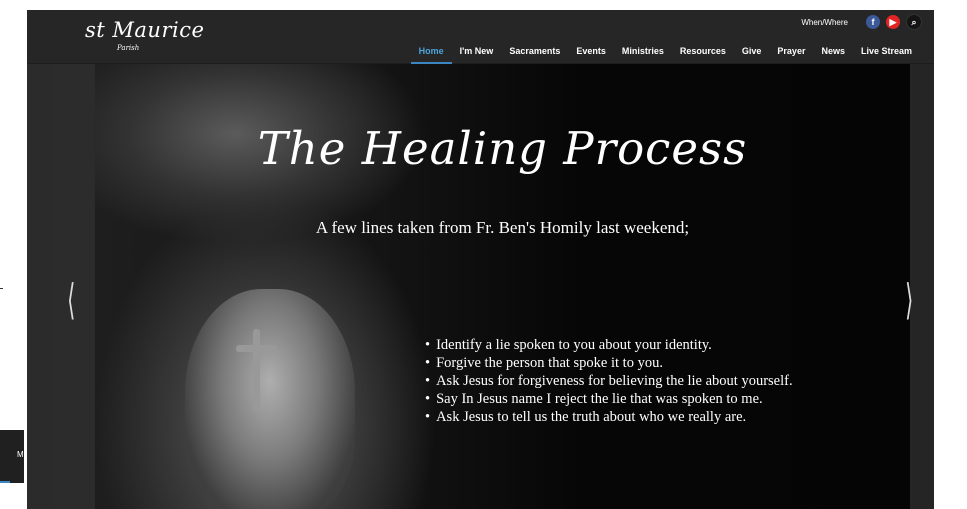 This screenshot has height=509, width=967. Describe the element at coordinates (914, 22) in the screenshot. I see `search-icon: ⌕` at that location.